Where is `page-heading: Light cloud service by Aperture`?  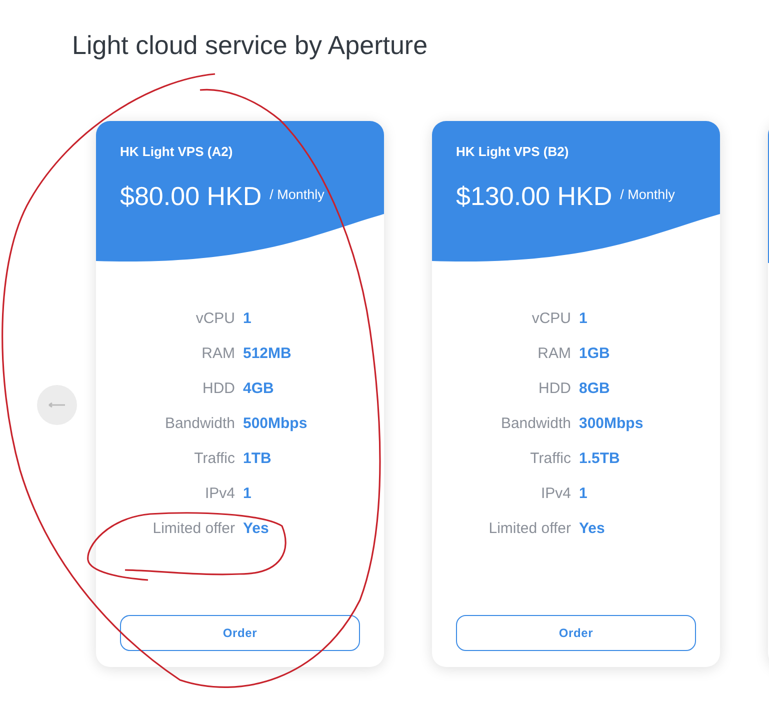
page-heading: Light cloud service by Aperture is located at coordinates (250, 45).